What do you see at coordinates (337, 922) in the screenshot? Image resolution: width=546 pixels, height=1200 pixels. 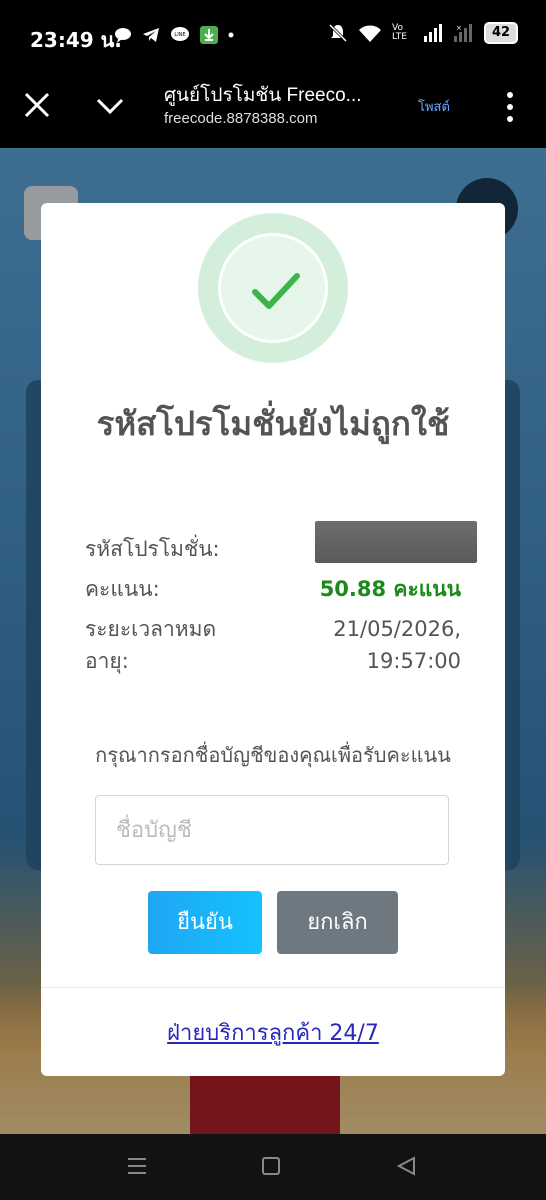 I see `cancel-button: ยกเลิก` at bounding box center [337, 922].